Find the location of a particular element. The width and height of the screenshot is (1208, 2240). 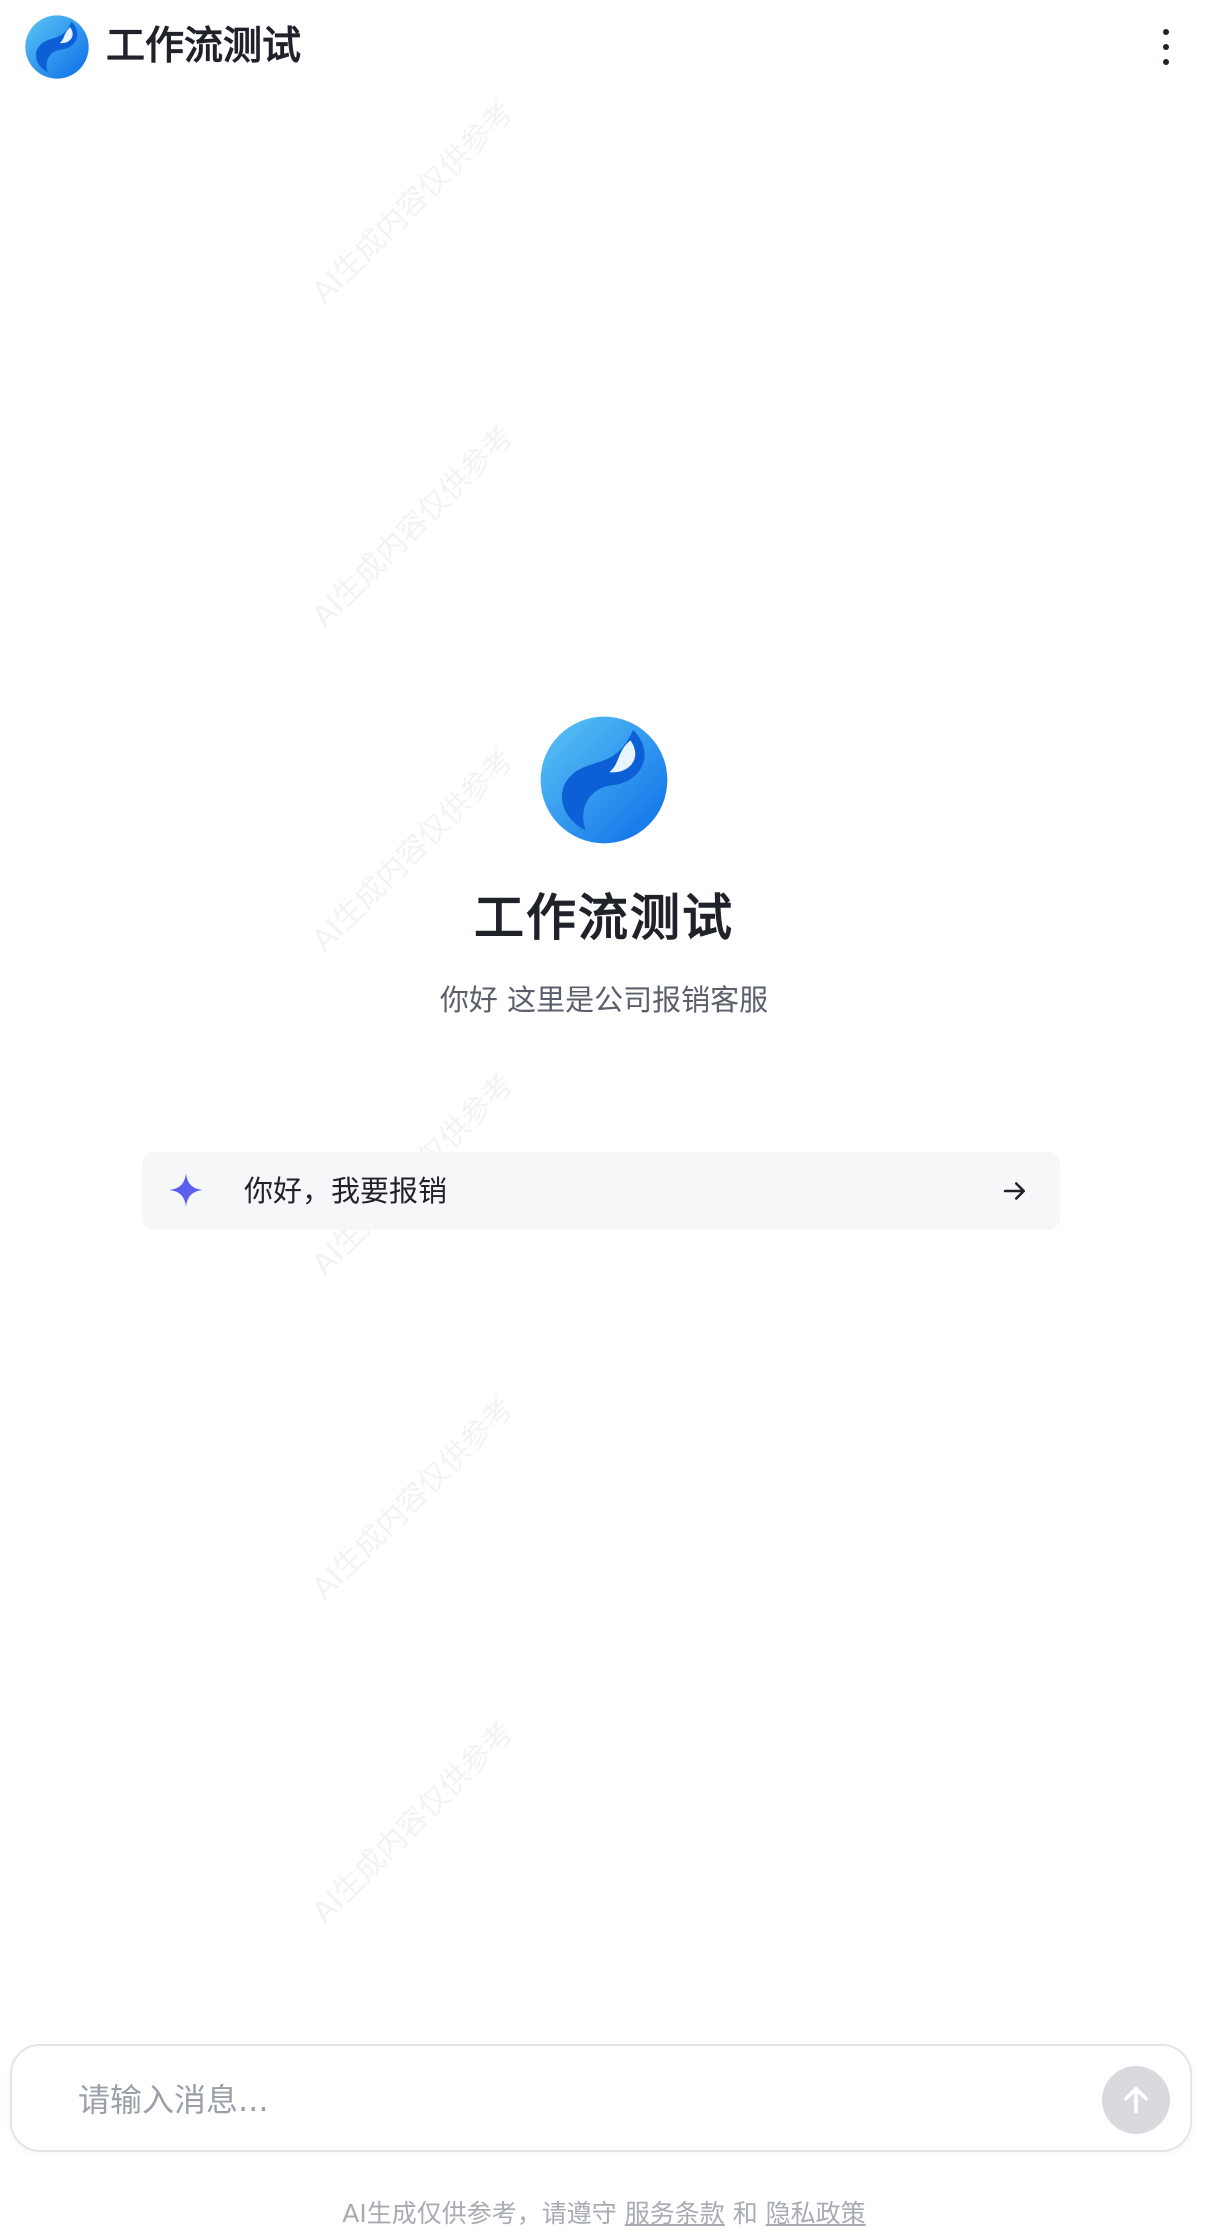

suggested-question-button: 你好，我要报销 is located at coordinates (601, 1191).